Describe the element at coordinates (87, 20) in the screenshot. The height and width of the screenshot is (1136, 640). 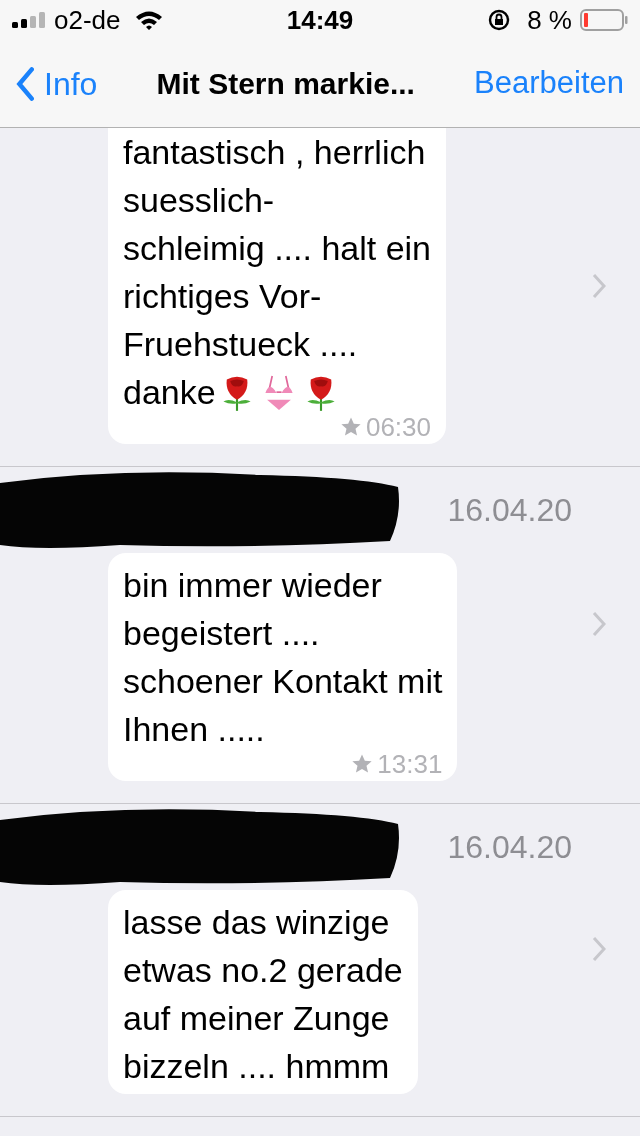
I see `carrier-name: o2-de` at that location.